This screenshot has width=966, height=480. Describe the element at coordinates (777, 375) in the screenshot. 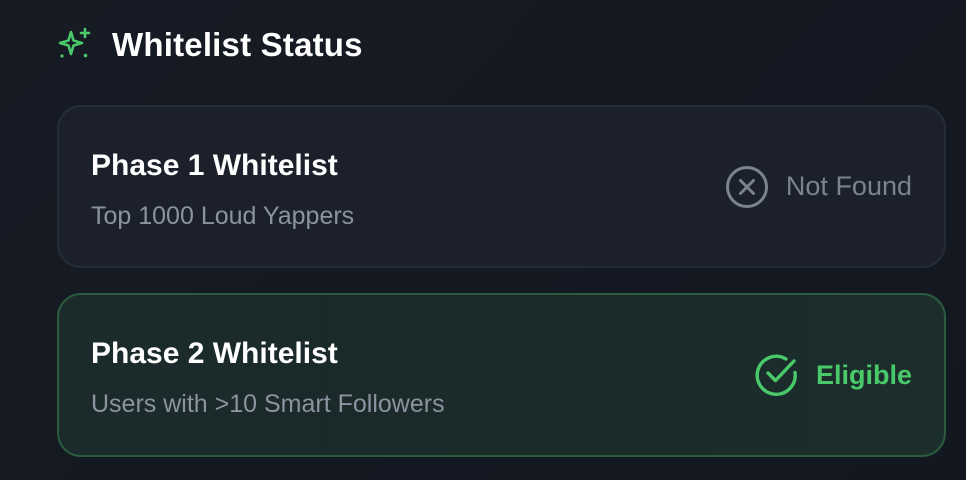

I see `check-circle-icon` at that location.